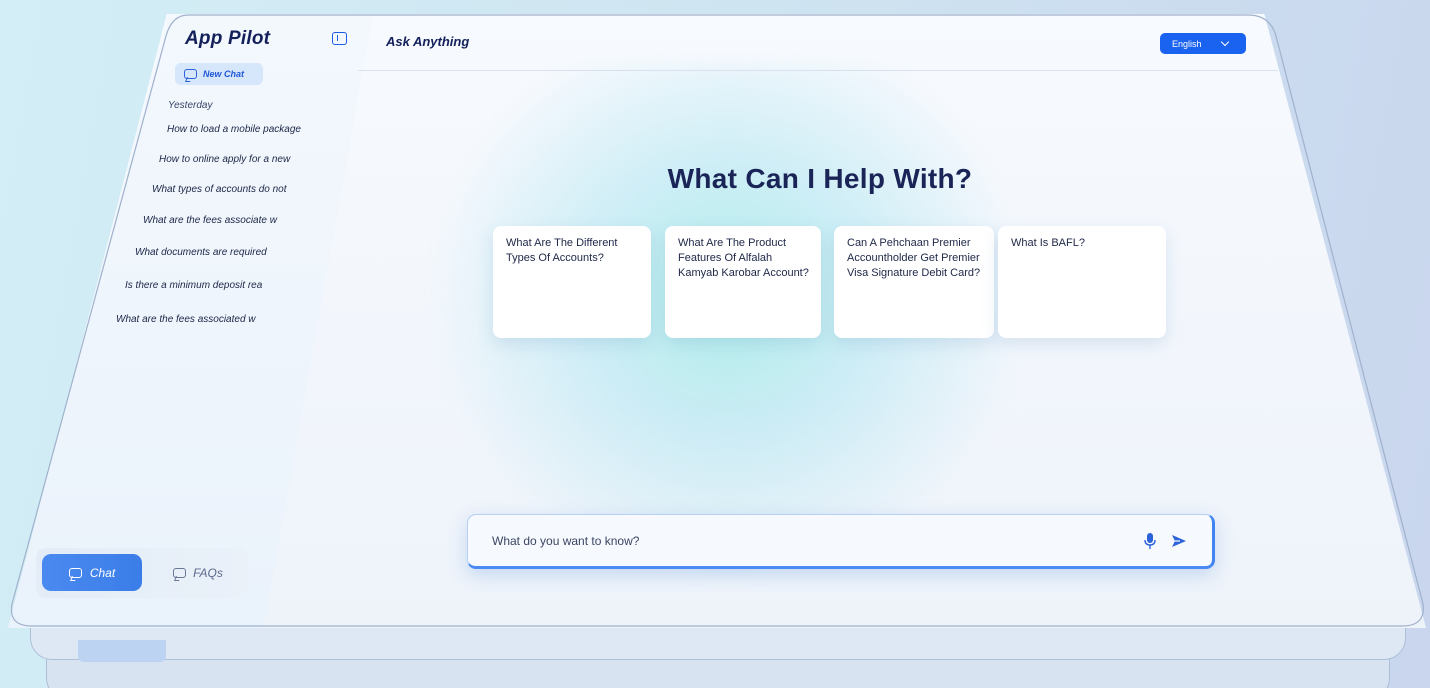  I want to click on nav-chat-label: Chat, so click(102, 572).